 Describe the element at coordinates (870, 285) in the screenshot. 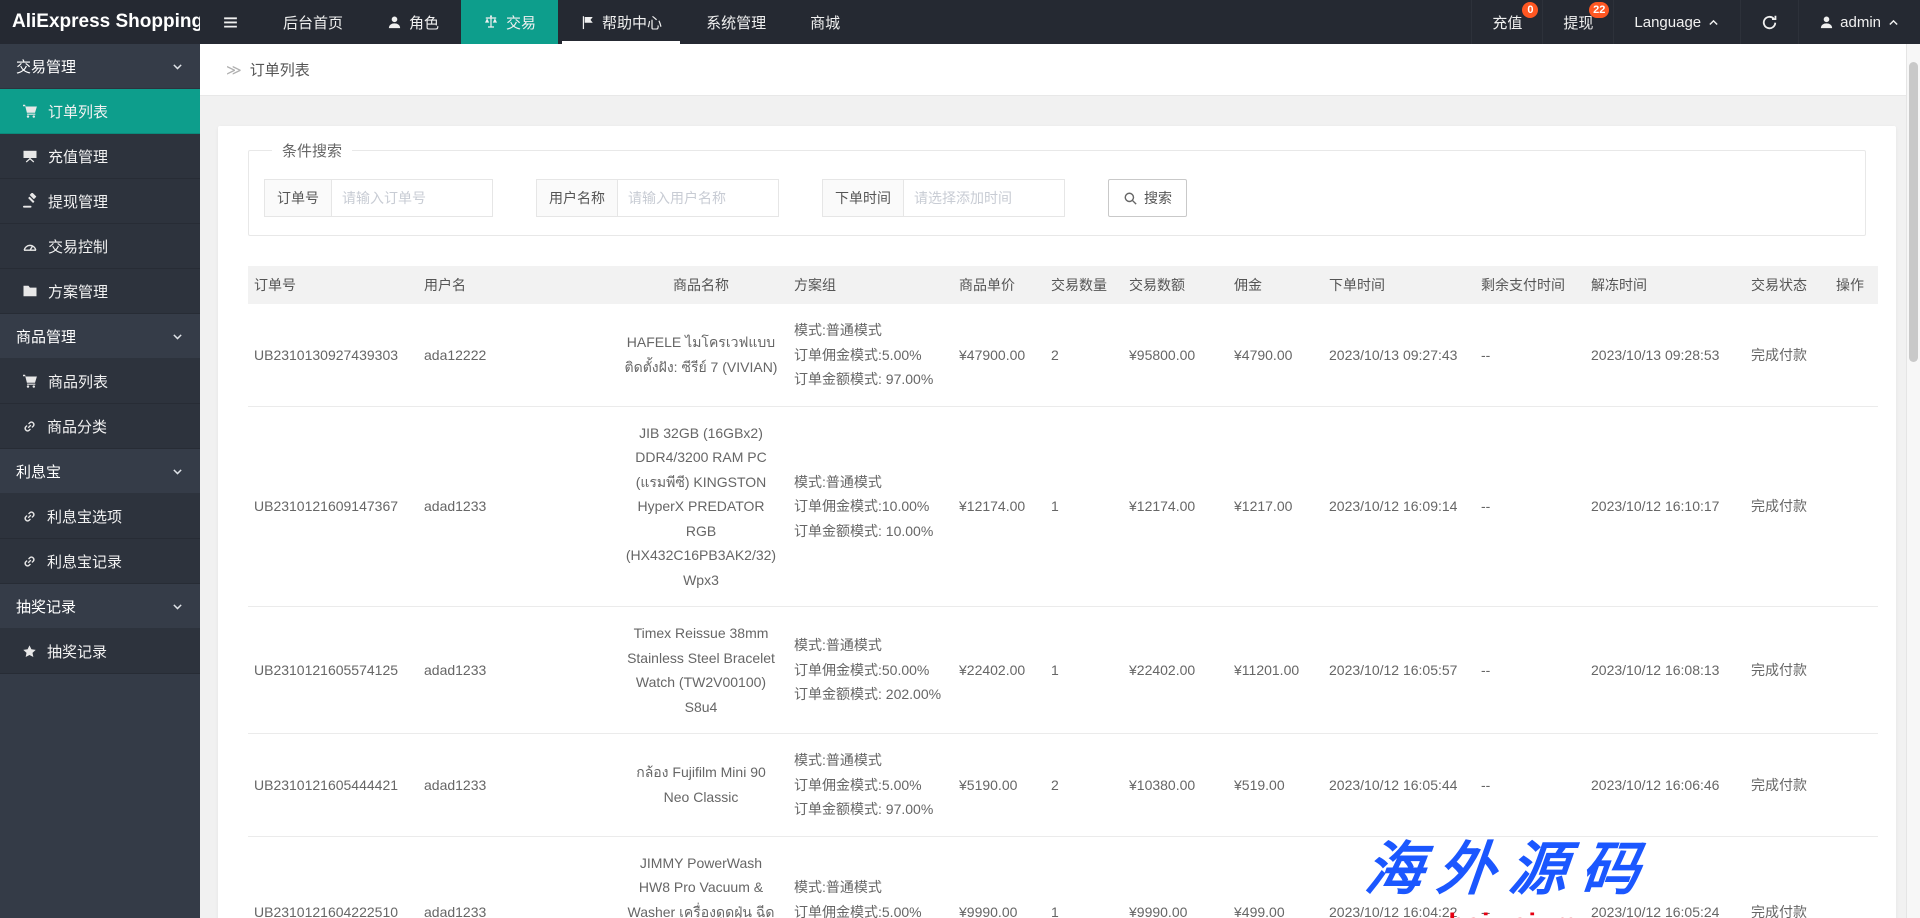

I see `col-header-plan: 方案组` at that location.